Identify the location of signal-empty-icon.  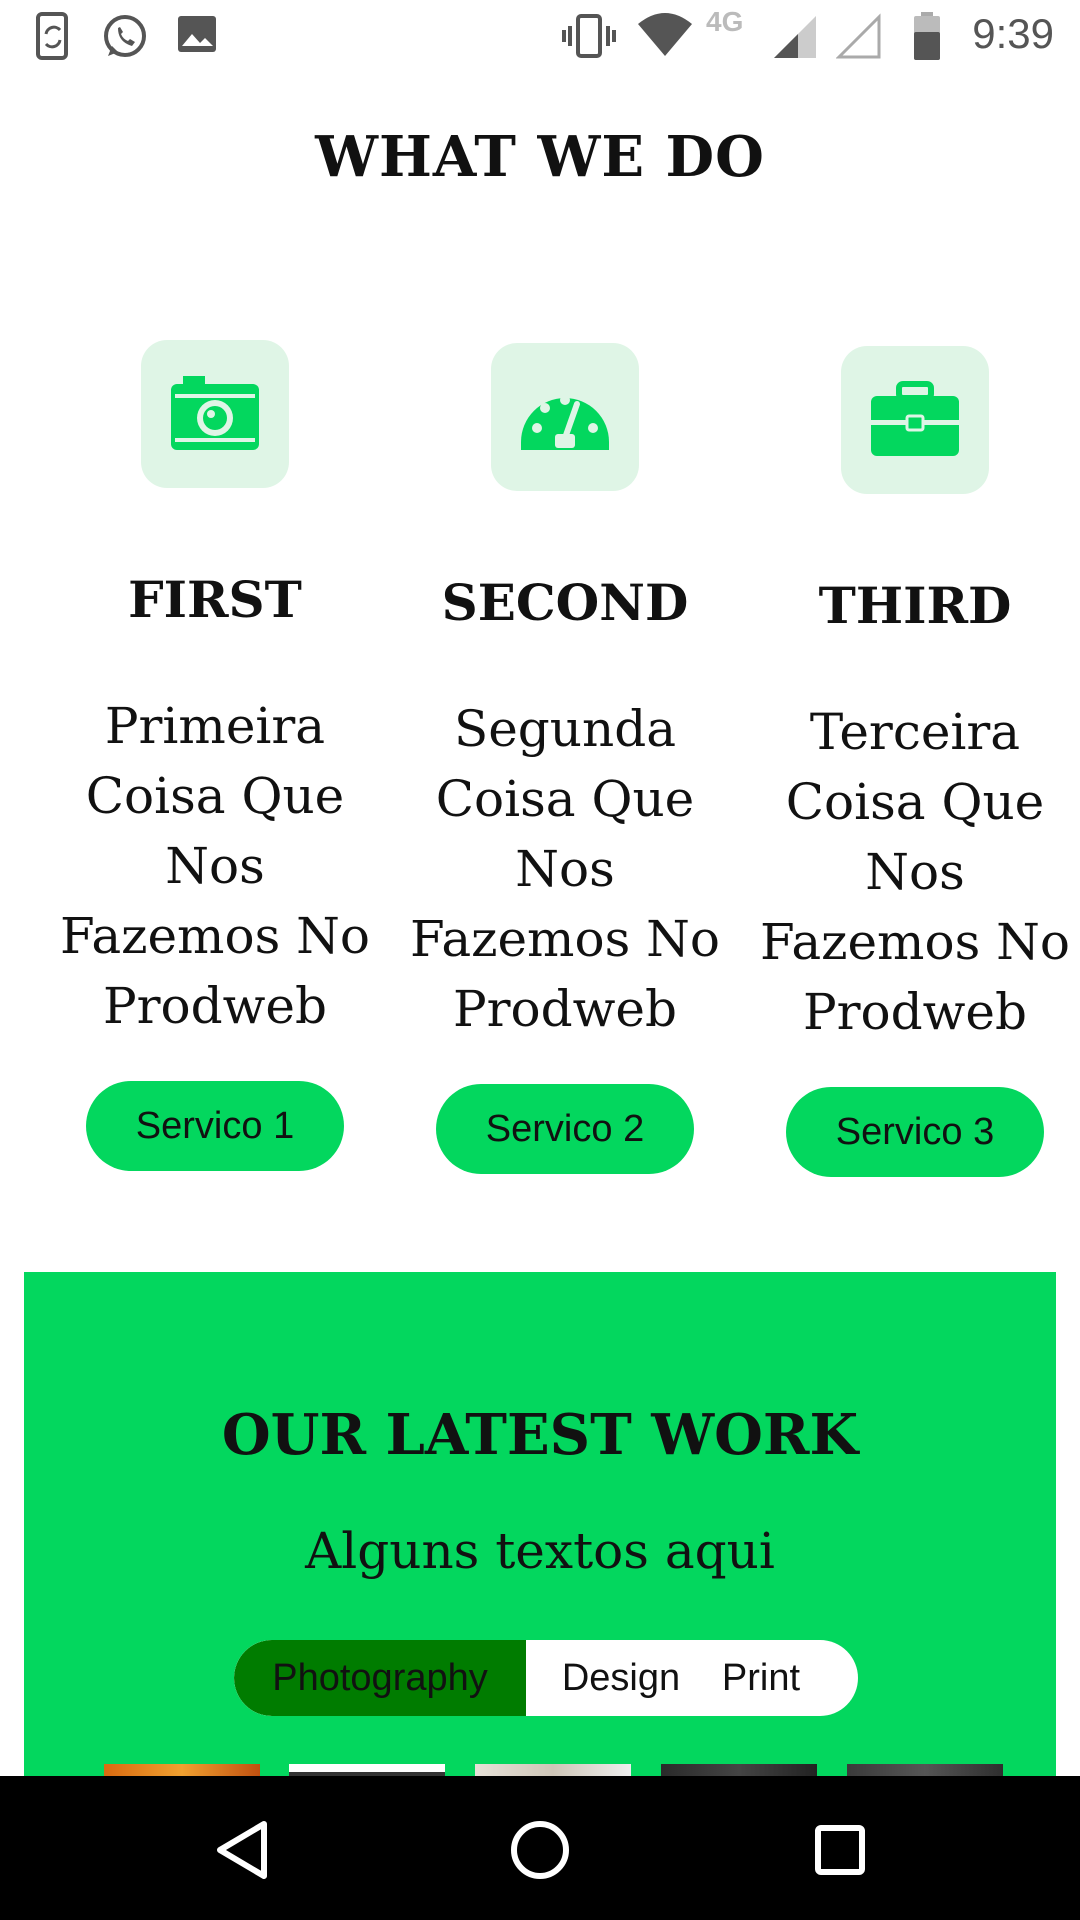
(858, 36).